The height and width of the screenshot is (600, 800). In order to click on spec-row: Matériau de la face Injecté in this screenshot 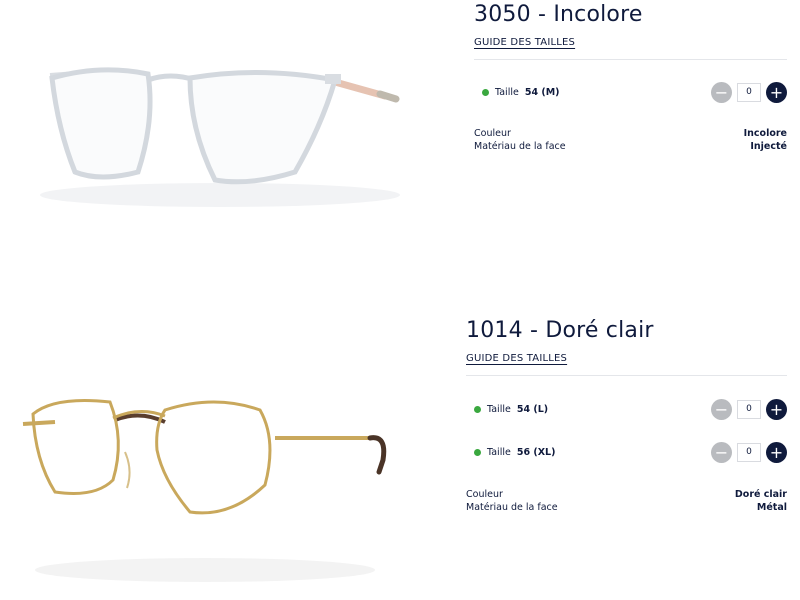, I will do `click(630, 146)`.